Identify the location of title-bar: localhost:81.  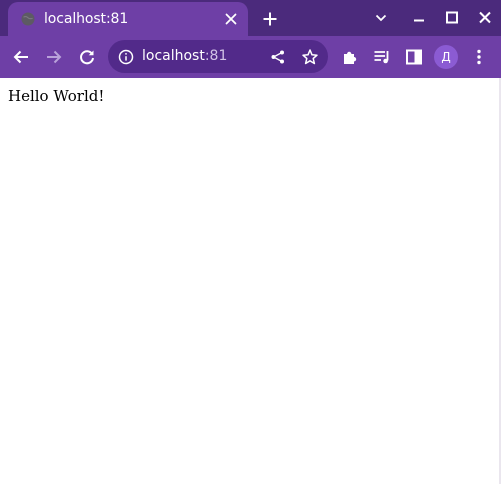
(250, 18).